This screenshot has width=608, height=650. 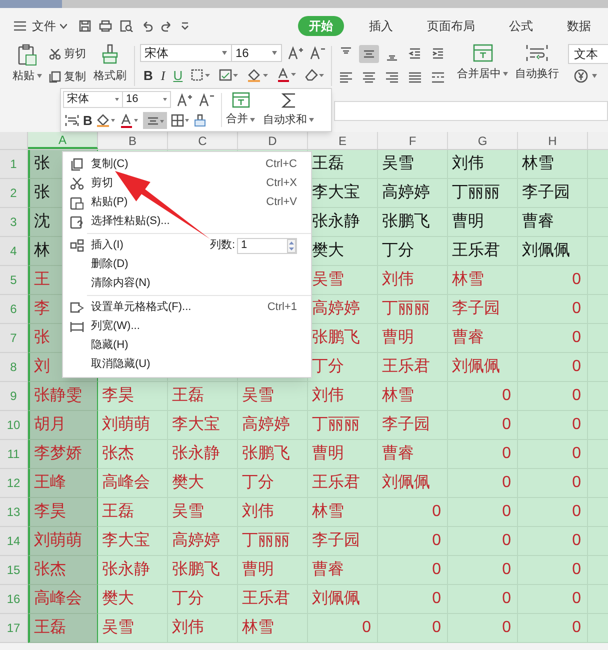 What do you see at coordinates (163, 75) in the screenshot?
I see `italic-button: I` at bounding box center [163, 75].